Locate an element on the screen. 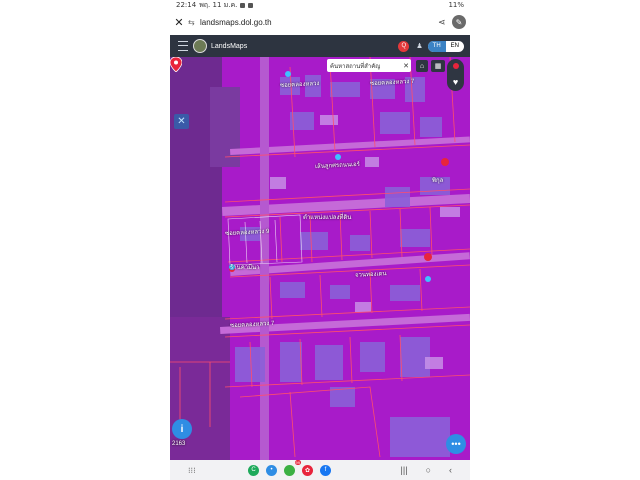 This screenshot has height=480, width=640. marker-label: ตำแหน่งแปลงที่ดิน is located at coordinates (327, 218).